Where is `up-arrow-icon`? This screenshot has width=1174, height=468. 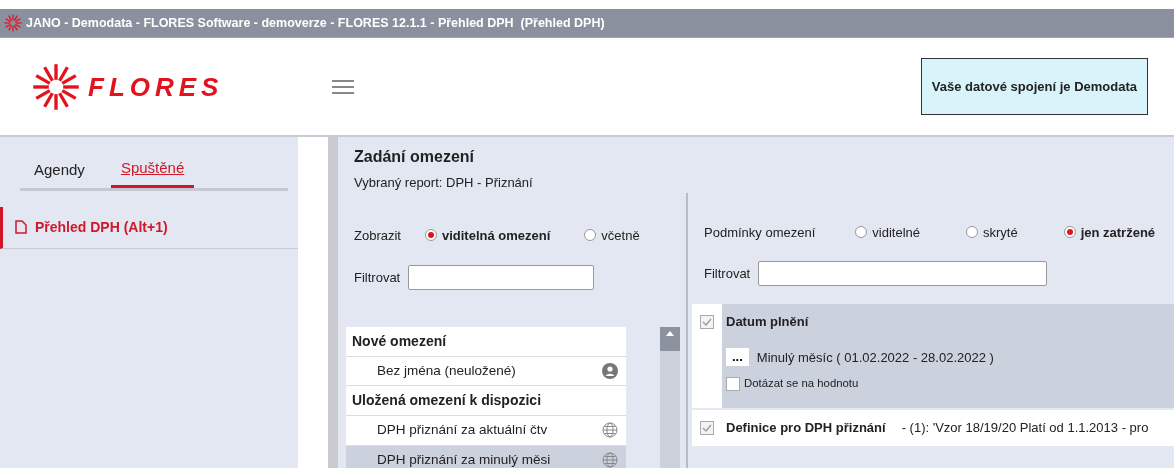 up-arrow-icon is located at coordinates (670, 334).